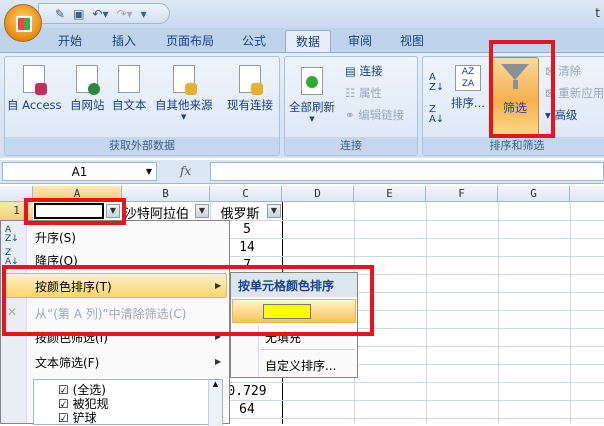  Describe the element at coordinates (360, 41) in the screenshot. I see `tab-review: 审阅` at that location.